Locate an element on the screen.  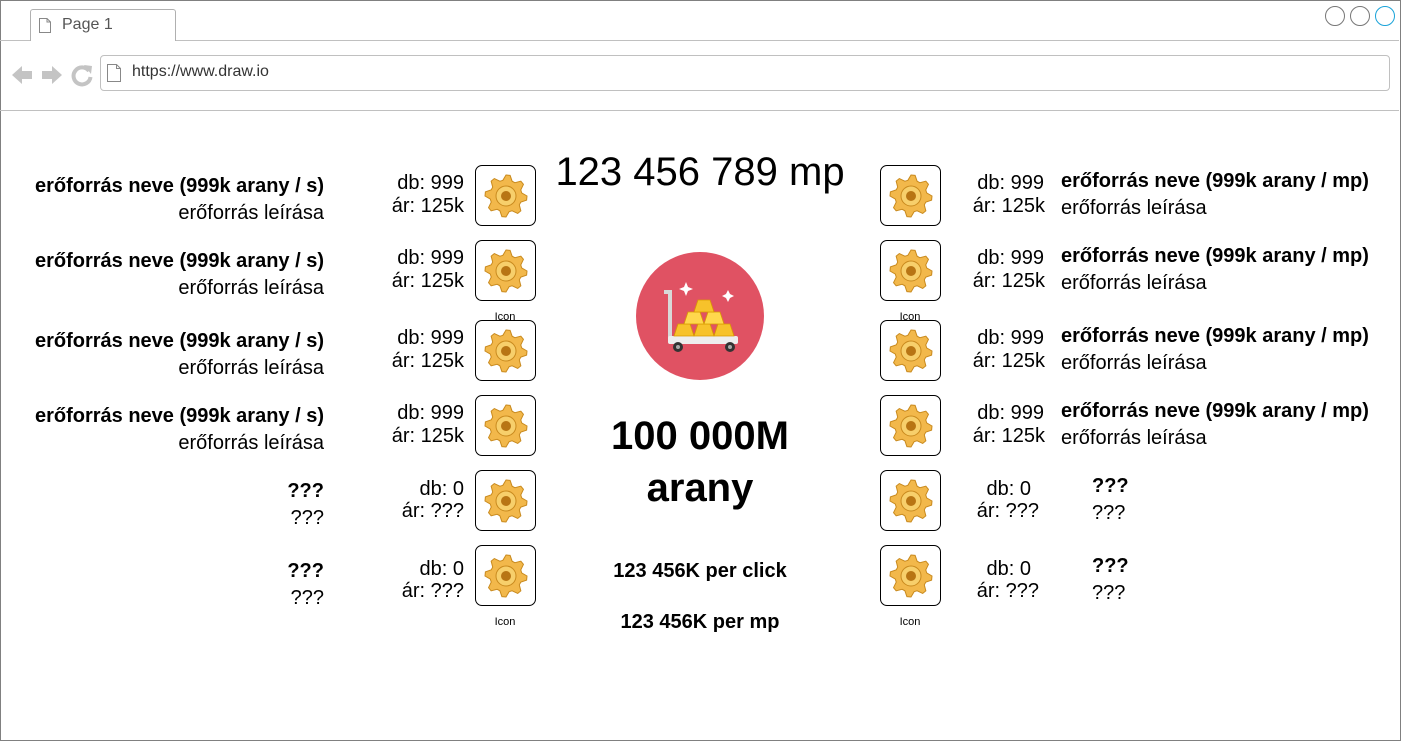
forward-arrow-icon is located at coordinates (52, 75).